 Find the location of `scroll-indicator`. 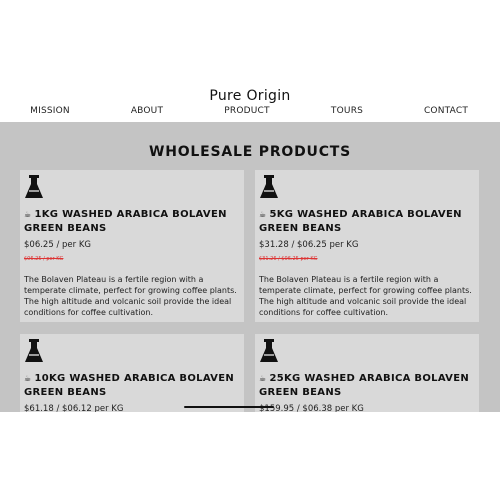

scroll-indicator is located at coordinates (229, 407).